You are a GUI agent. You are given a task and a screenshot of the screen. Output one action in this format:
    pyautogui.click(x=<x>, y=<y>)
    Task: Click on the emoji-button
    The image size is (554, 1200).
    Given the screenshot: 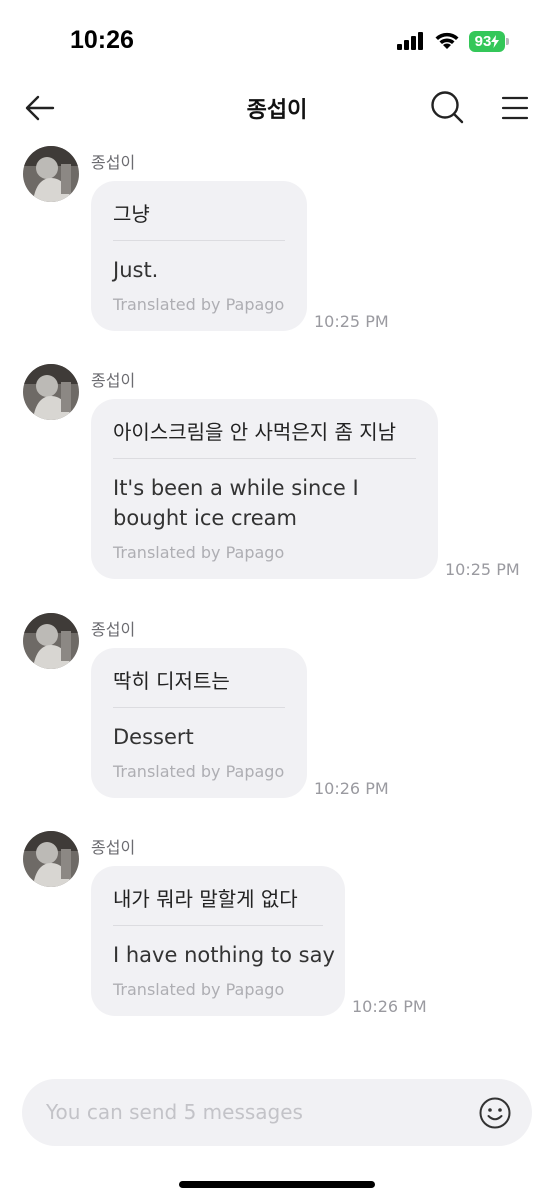 What is the action you would take?
    pyautogui.click(x=495, y=1113)
    